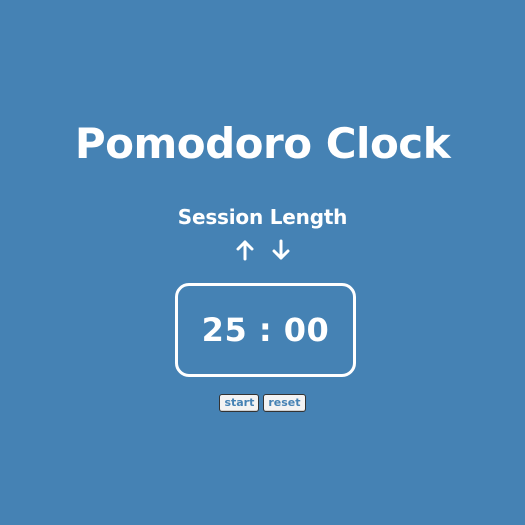 Image resolution: width=525 pixels, height=525 pixels. I want to click on timer-controls: start reset, so click(262, 403).